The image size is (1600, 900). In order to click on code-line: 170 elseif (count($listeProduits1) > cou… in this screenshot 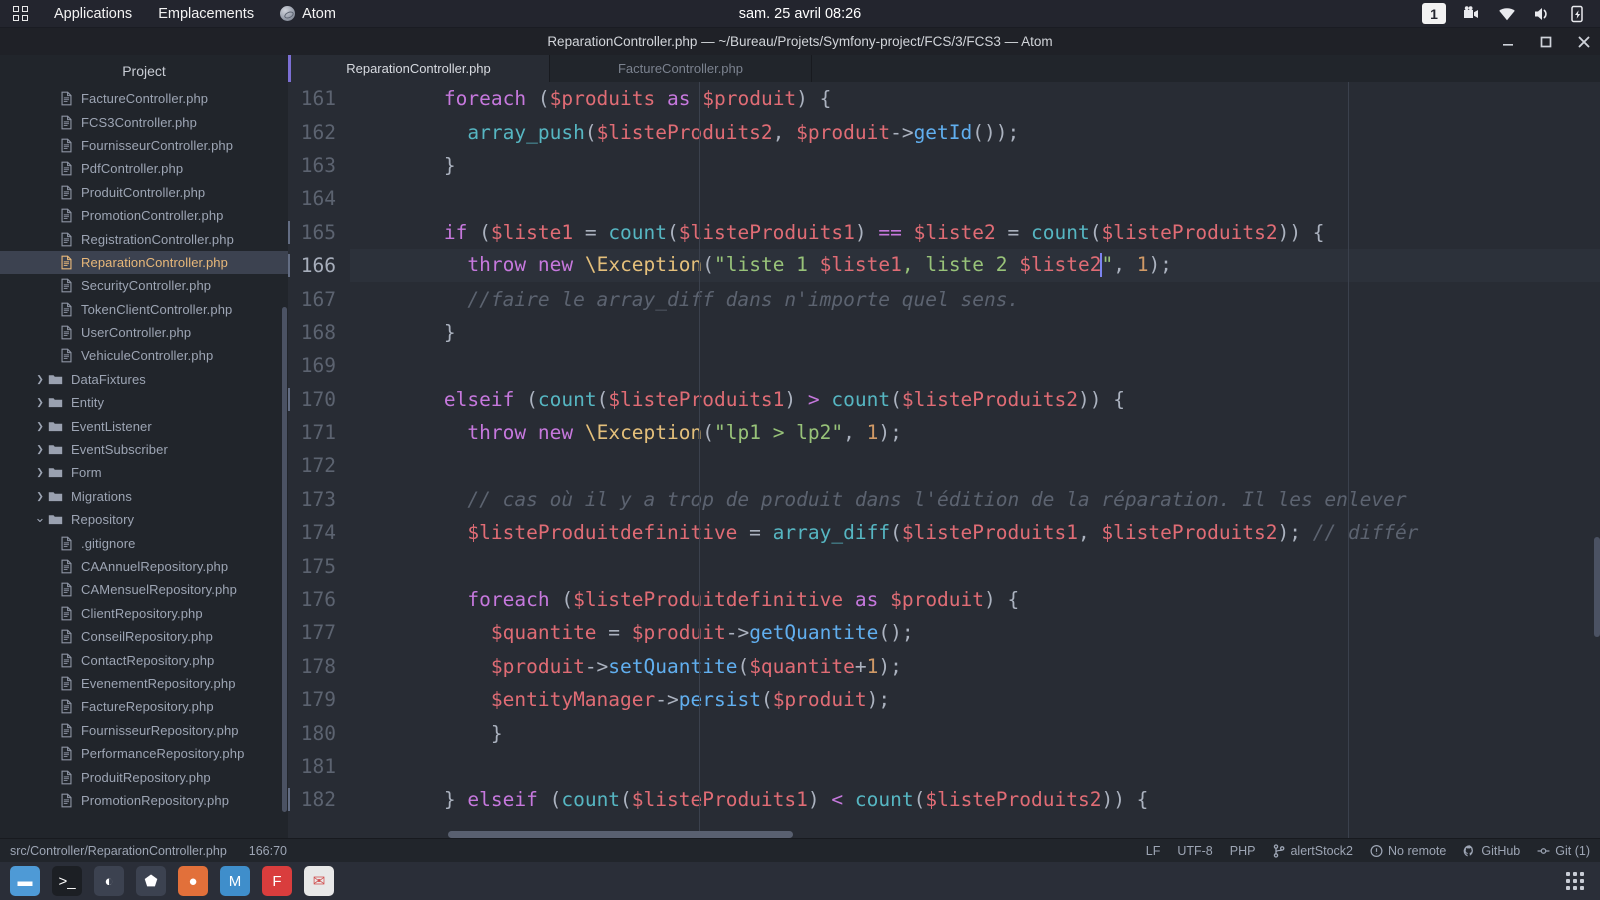, I will do `click(944, 399)`.